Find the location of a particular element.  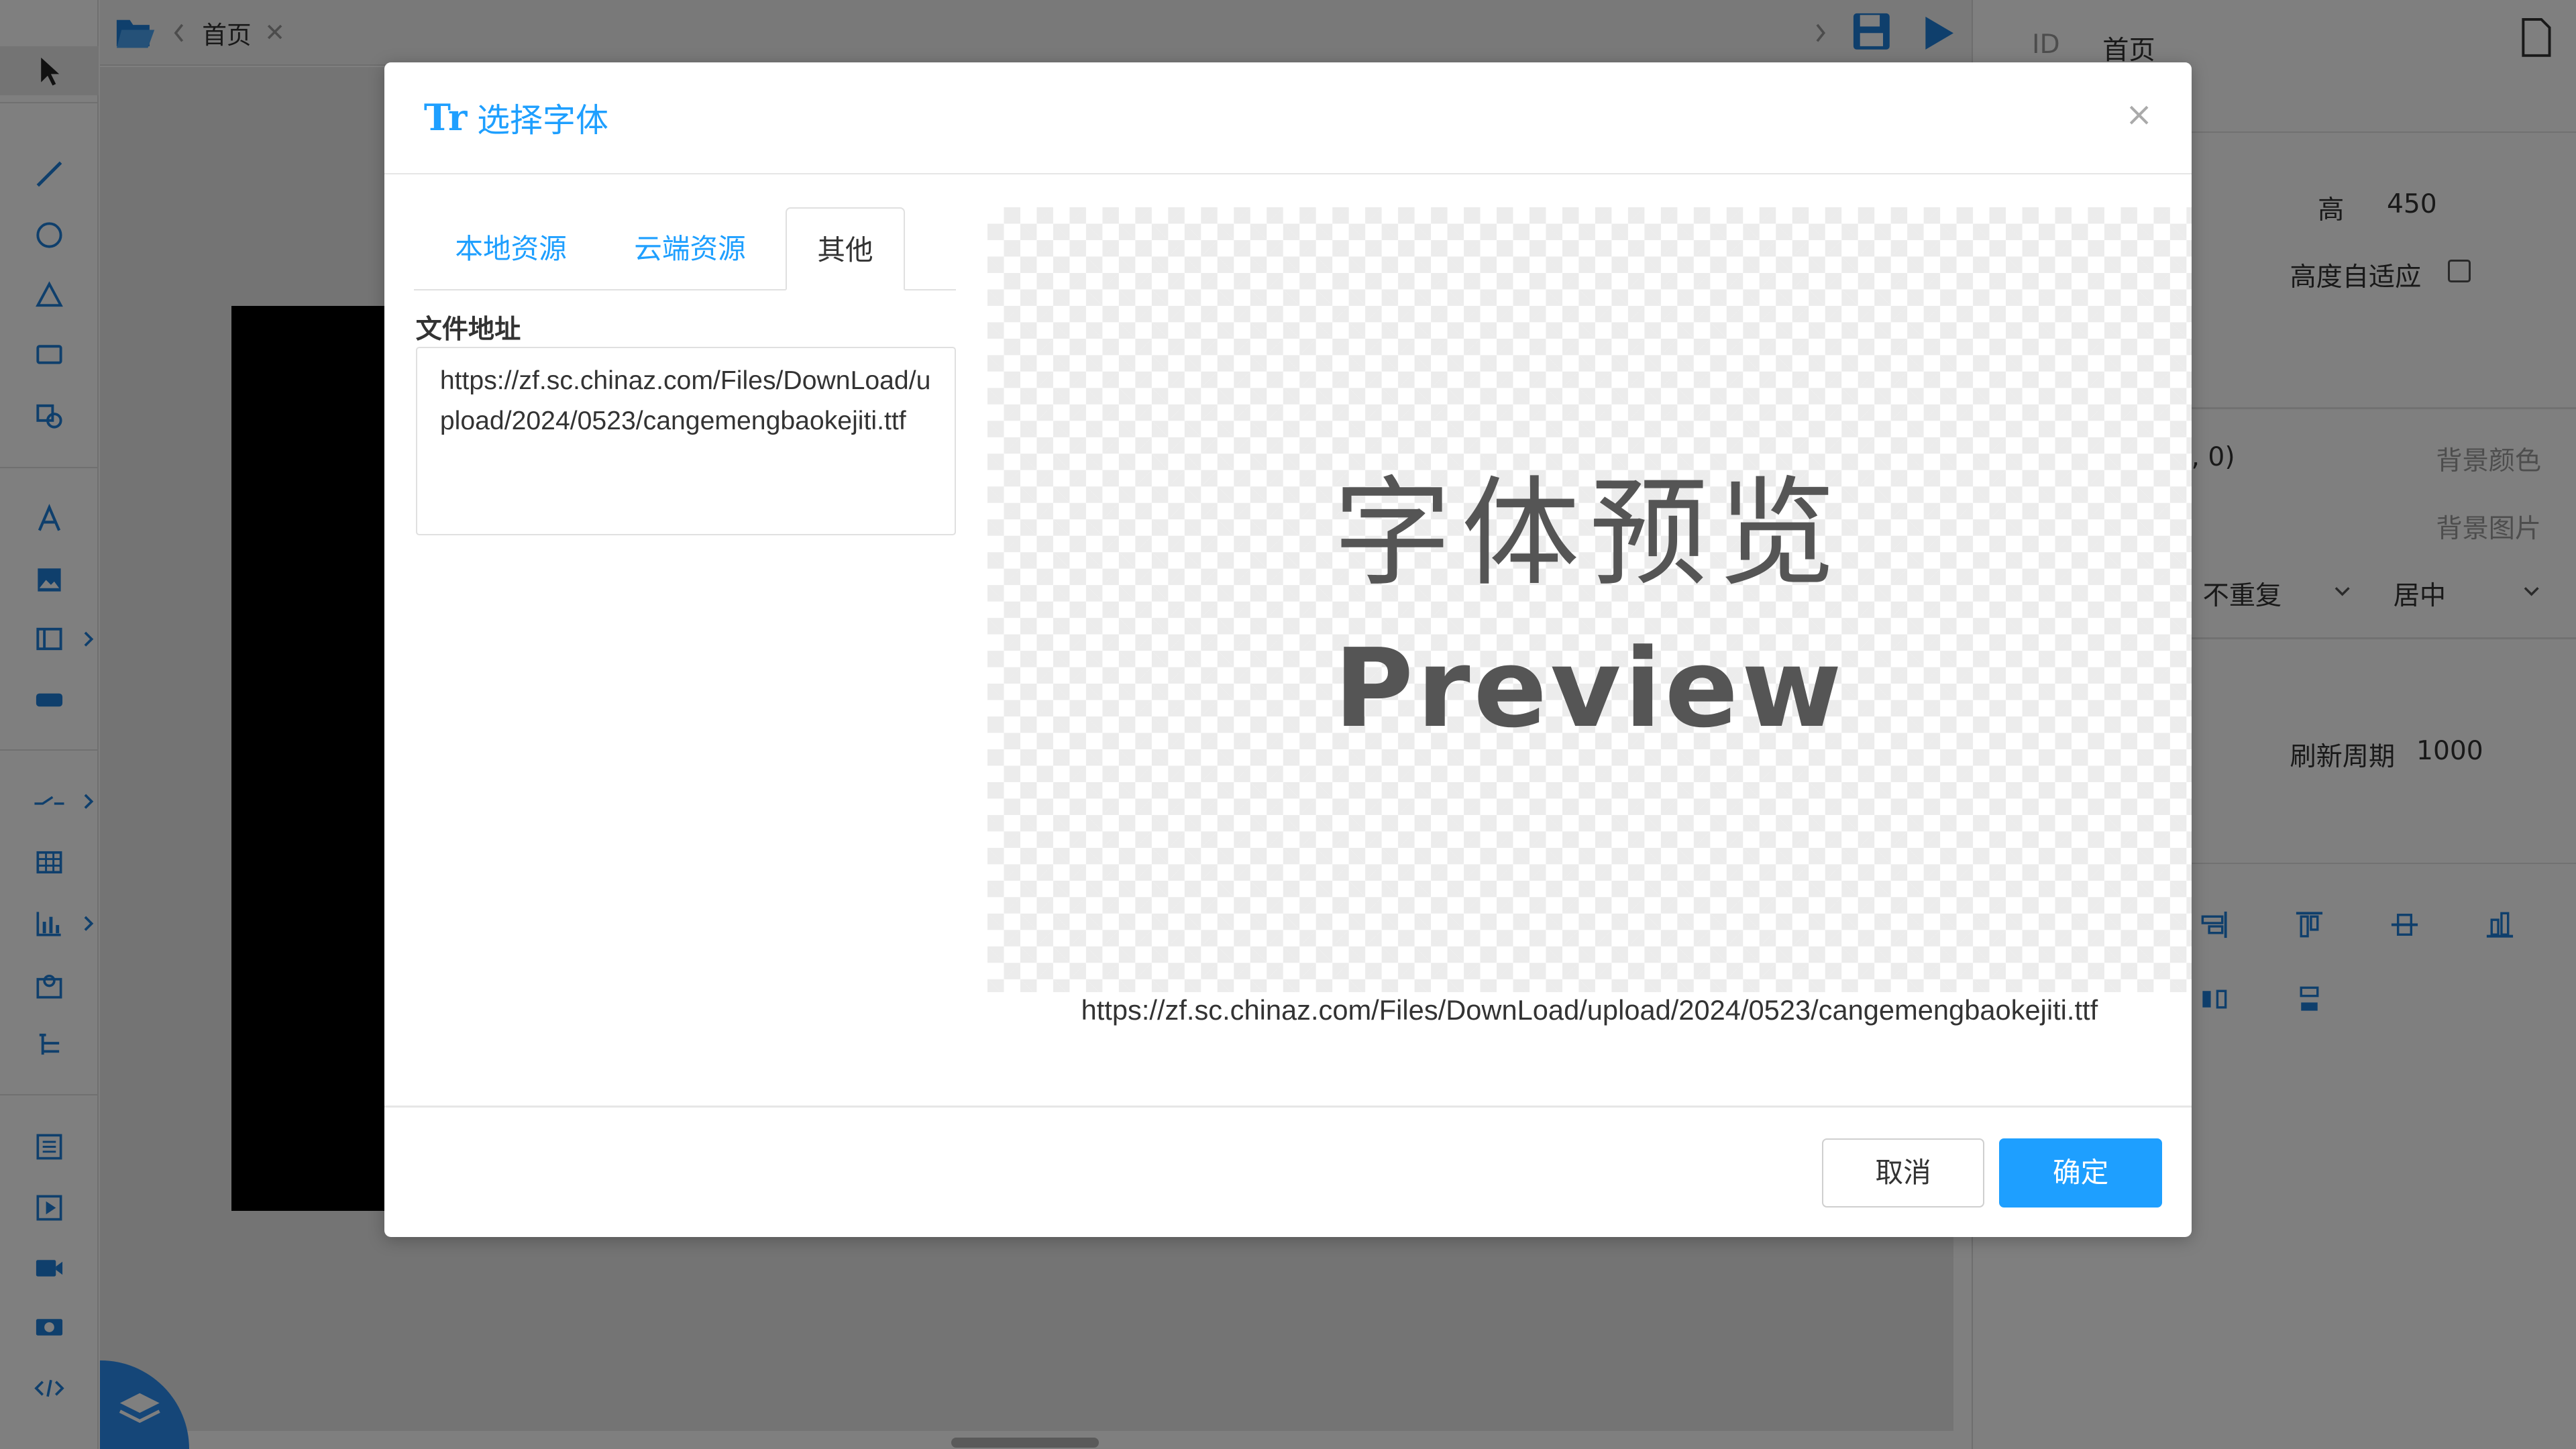

dialog-footer-divider is located at coordinates (1288, 1107).